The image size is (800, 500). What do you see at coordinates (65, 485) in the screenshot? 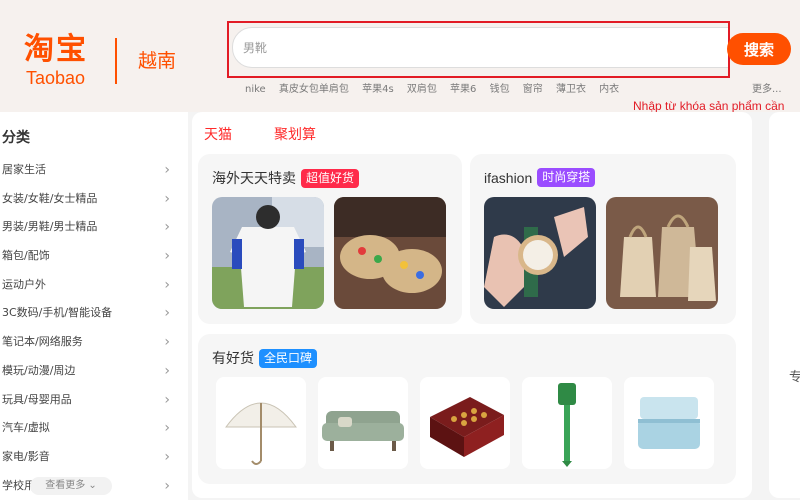
I see `see-more-label: 查看更多` at bounding box center [65, 485].